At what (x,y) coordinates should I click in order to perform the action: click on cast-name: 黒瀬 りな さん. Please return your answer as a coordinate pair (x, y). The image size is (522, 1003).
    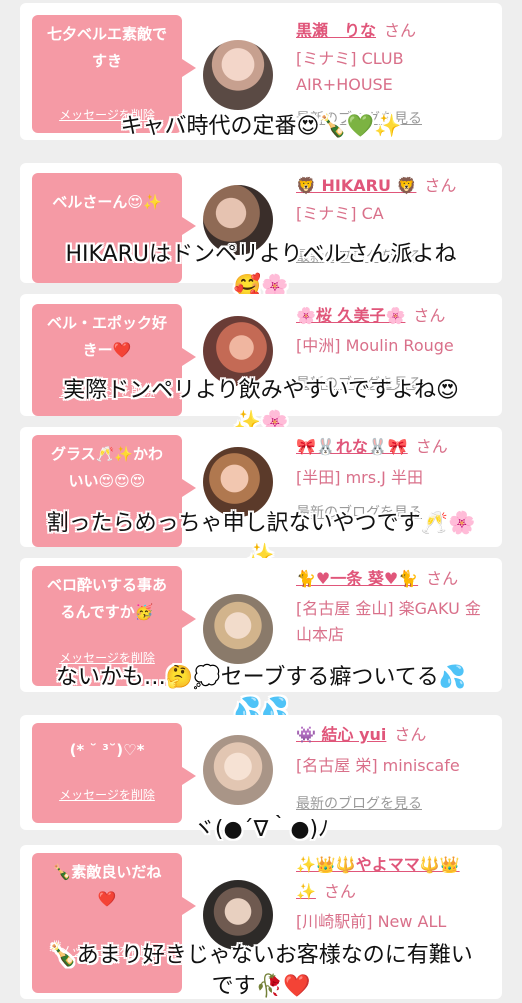
    Looking at the image, I should click on (396, 31).